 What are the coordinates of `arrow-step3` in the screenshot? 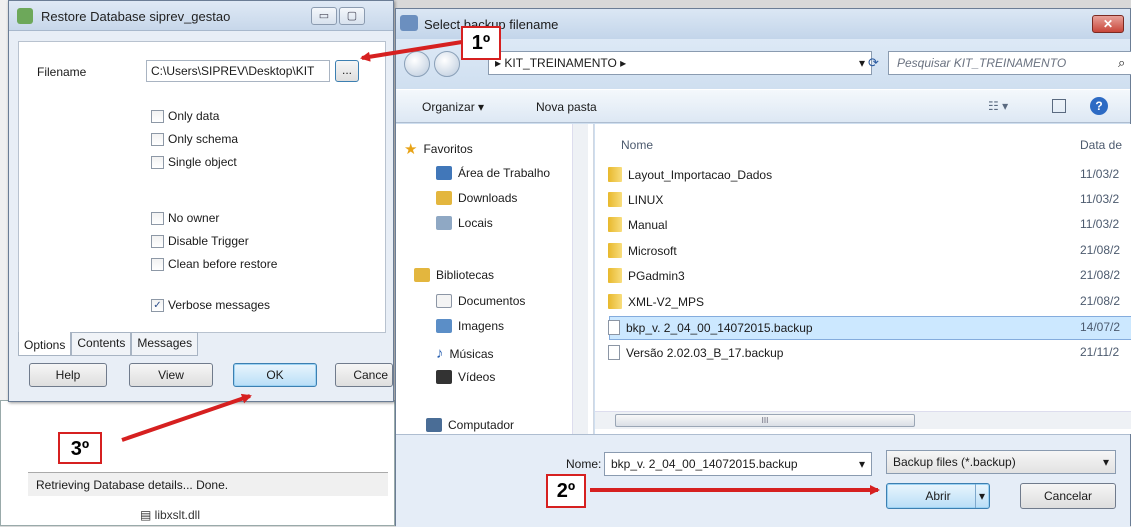 It's located at (186, 417).